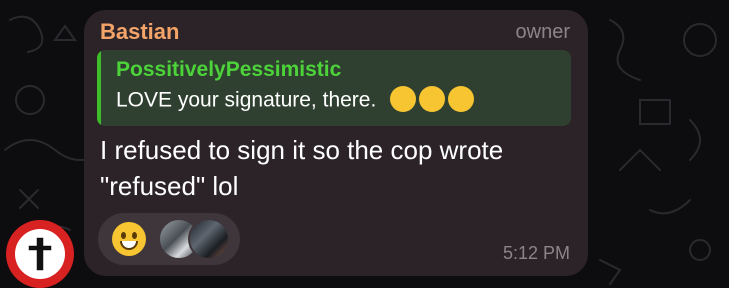  Describe the element at coordinates (229, 69) in the screenshot. I see `reply-author: PossitivelyPessimistic` at that location.